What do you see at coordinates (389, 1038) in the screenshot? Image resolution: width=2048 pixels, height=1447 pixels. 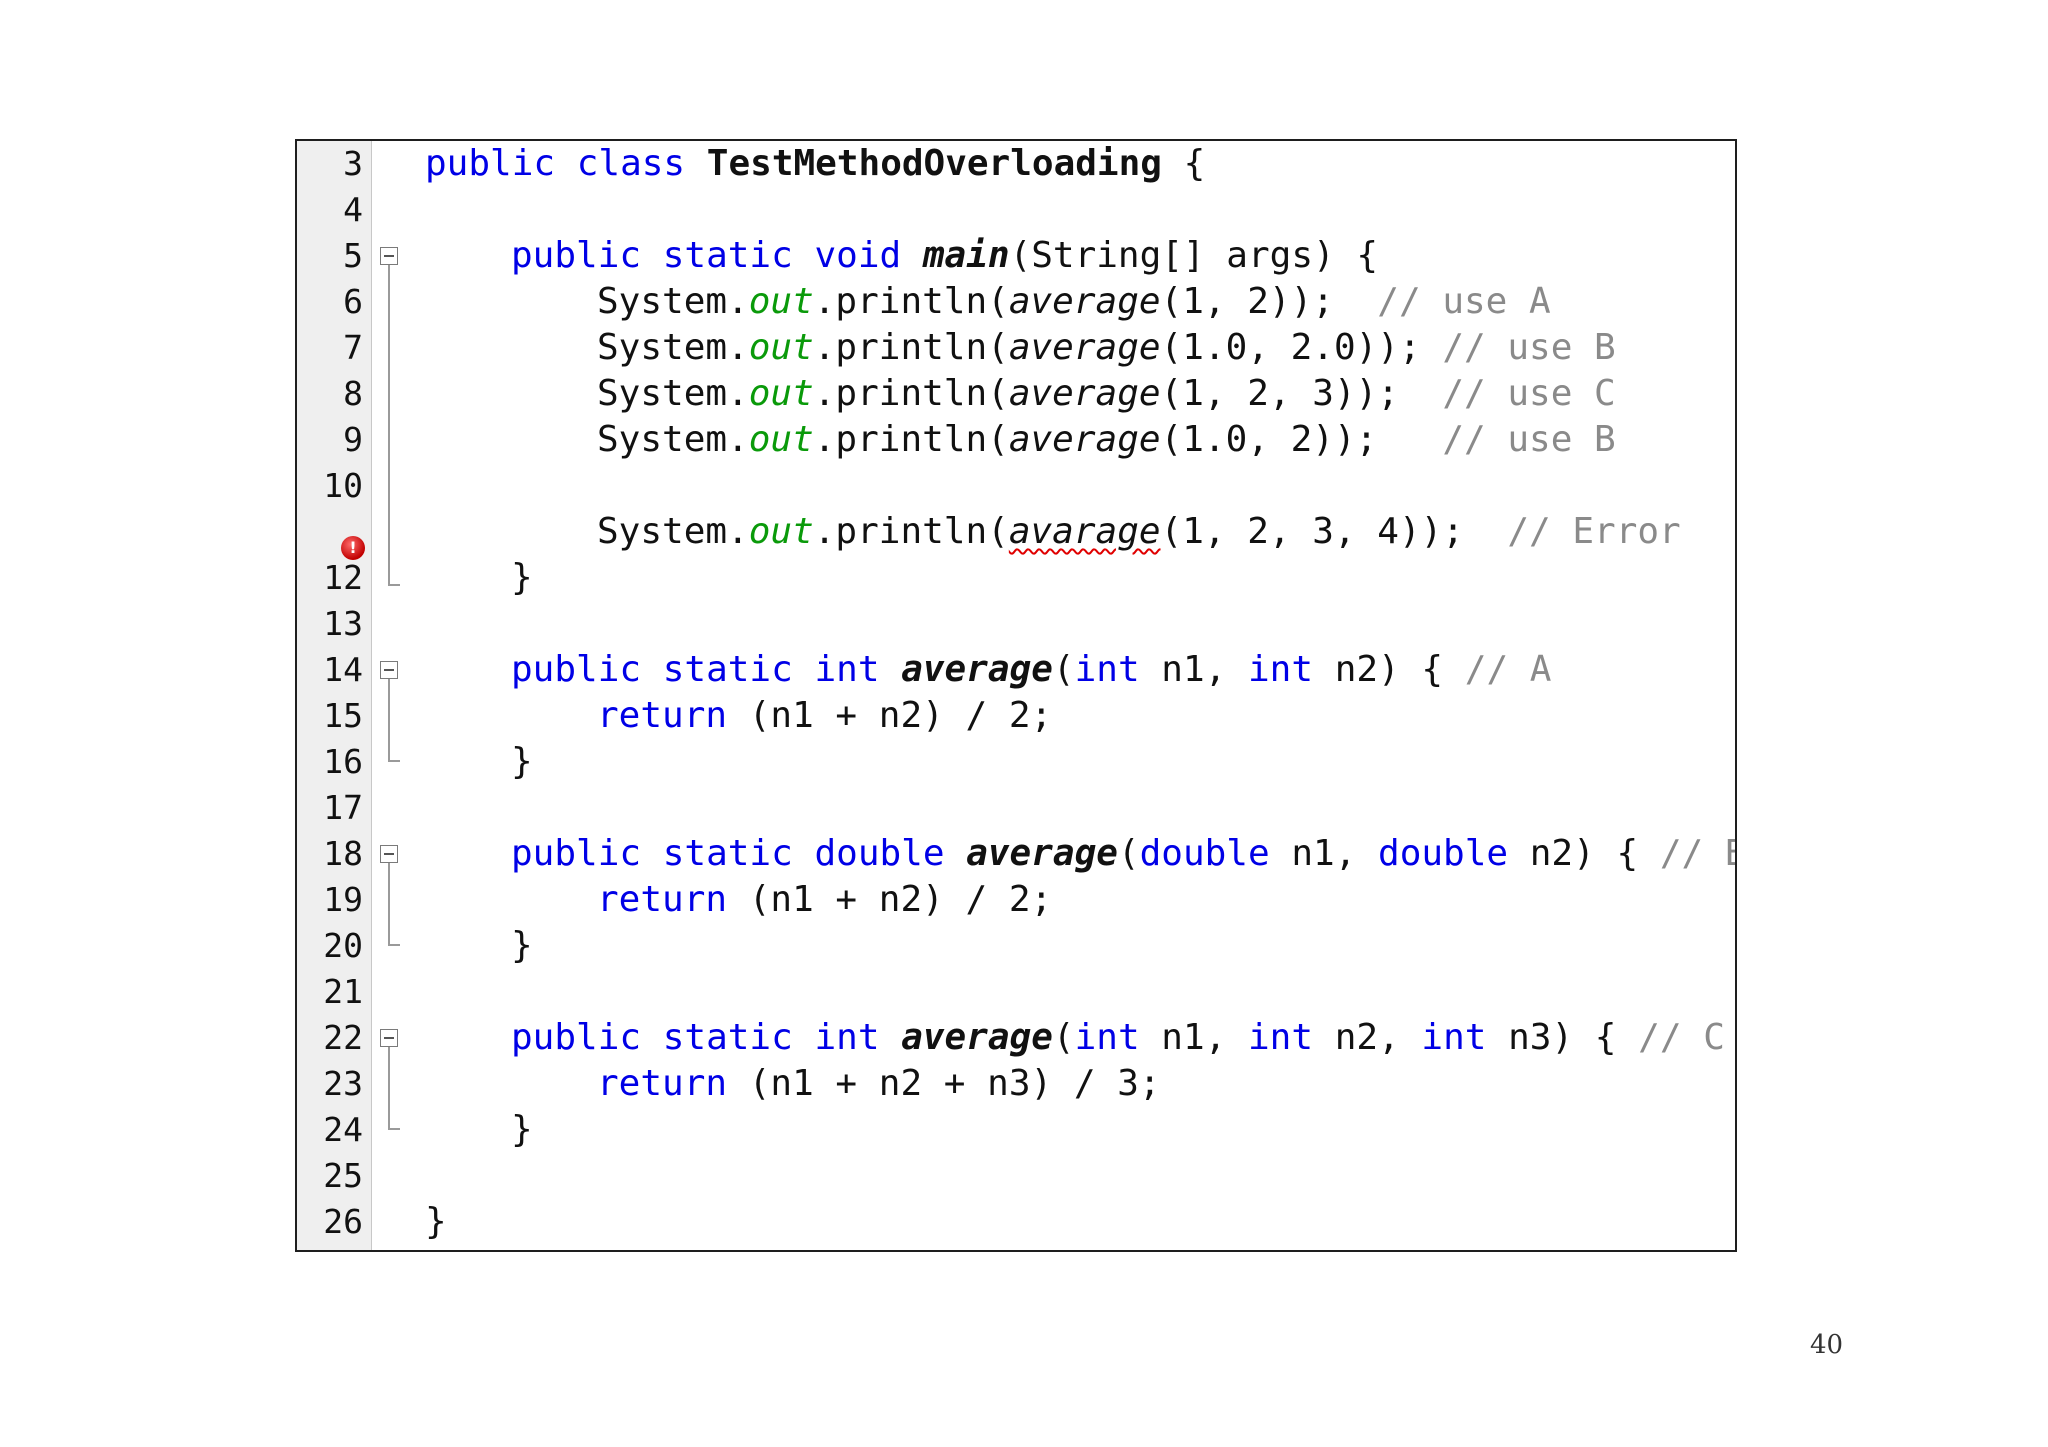 I see `fold-toggle-average-c` at bounding box center [389, 1038].